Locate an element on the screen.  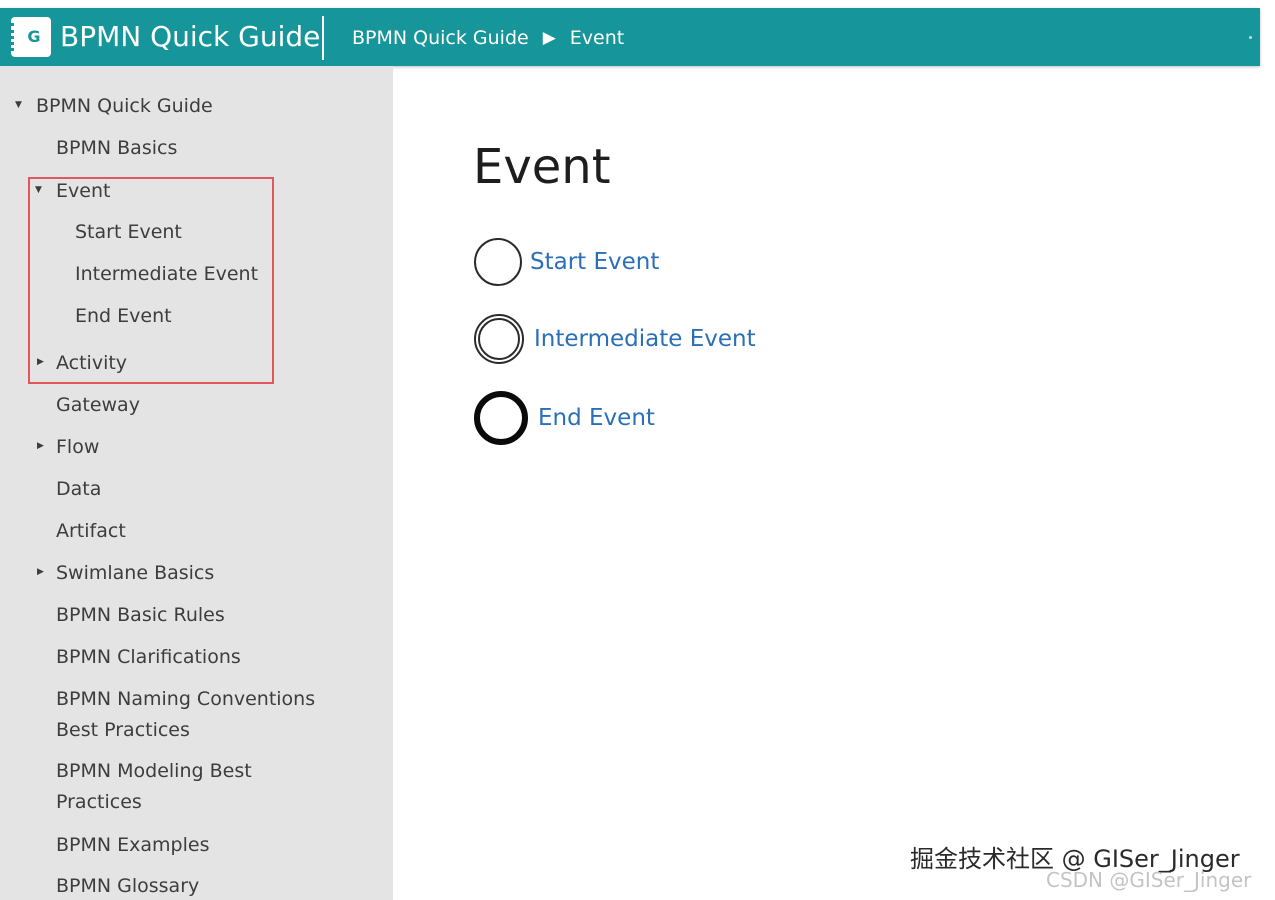
breadcrumb-root: BPMN Quick Guide is located at coordinates (440, 38).